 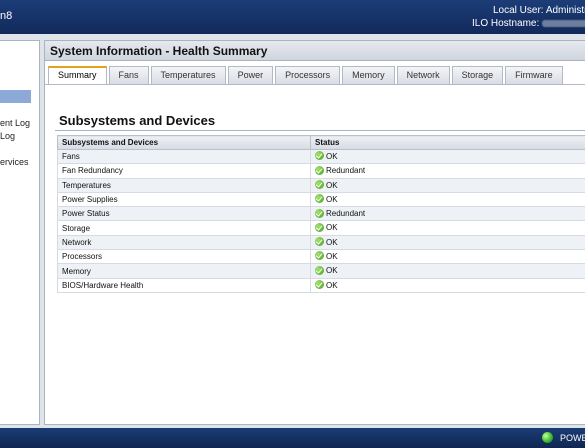 What do you see at coordinates (292, 438) in the screenshot?
I see `bottom-status-bar: POWE` at bounding box center [292, 438].